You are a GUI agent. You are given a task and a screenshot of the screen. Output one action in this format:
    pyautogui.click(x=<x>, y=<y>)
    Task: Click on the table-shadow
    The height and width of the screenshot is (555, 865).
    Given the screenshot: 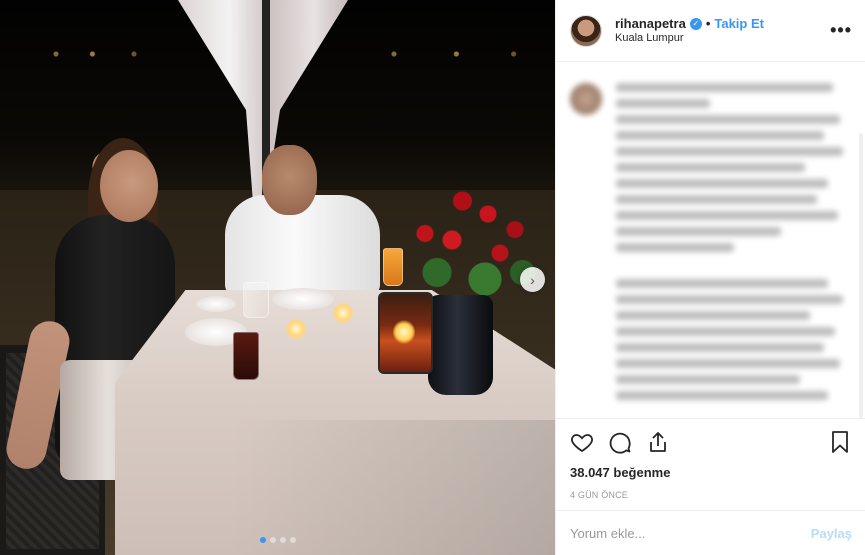 What is the action you would take?
    pyautogui.click(x=392, y=487)
    